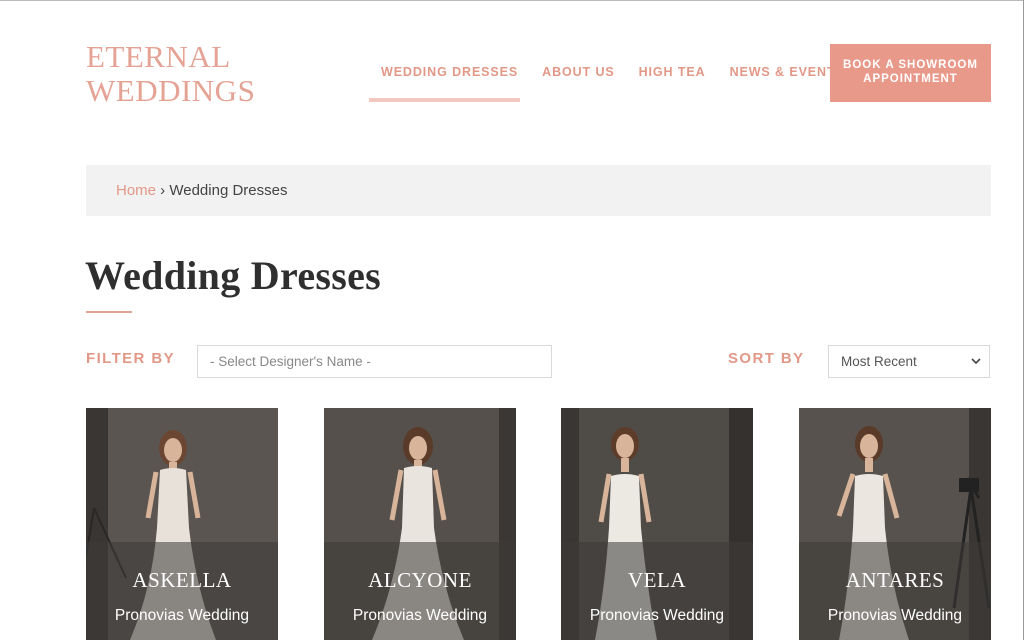 Image resolution: width=1024 pixels, height=640 pixels. I want to click on nav-item-about-us: ABOUT US, so click(578, 72).